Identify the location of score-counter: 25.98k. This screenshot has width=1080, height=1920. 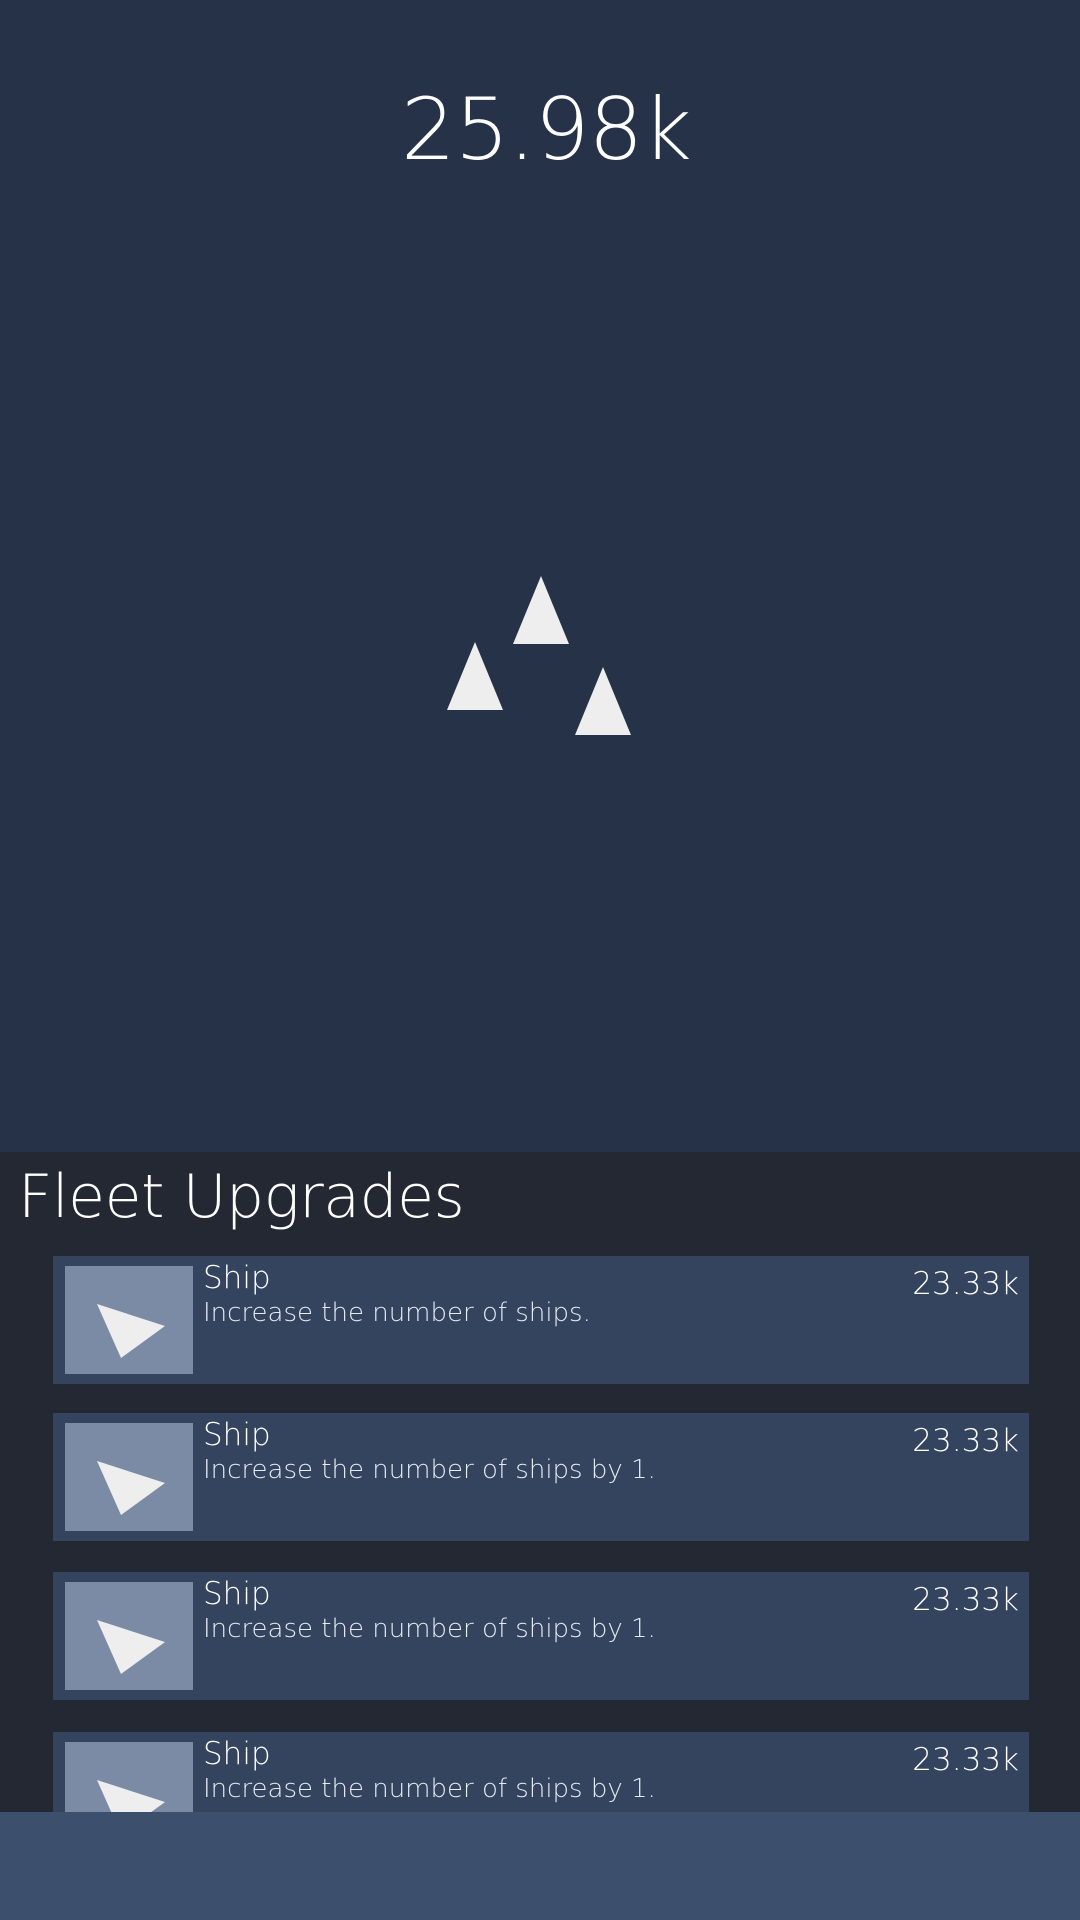
(546, 130).